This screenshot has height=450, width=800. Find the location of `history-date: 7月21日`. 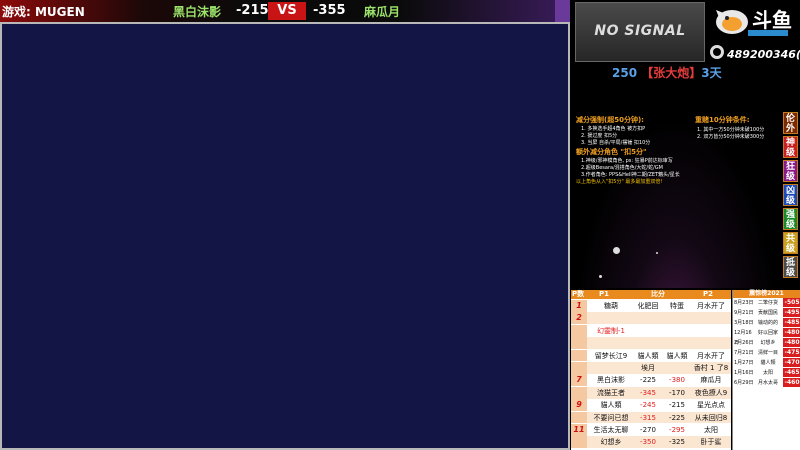

history-date: 7月21日 is located at coordinates (744, 353).